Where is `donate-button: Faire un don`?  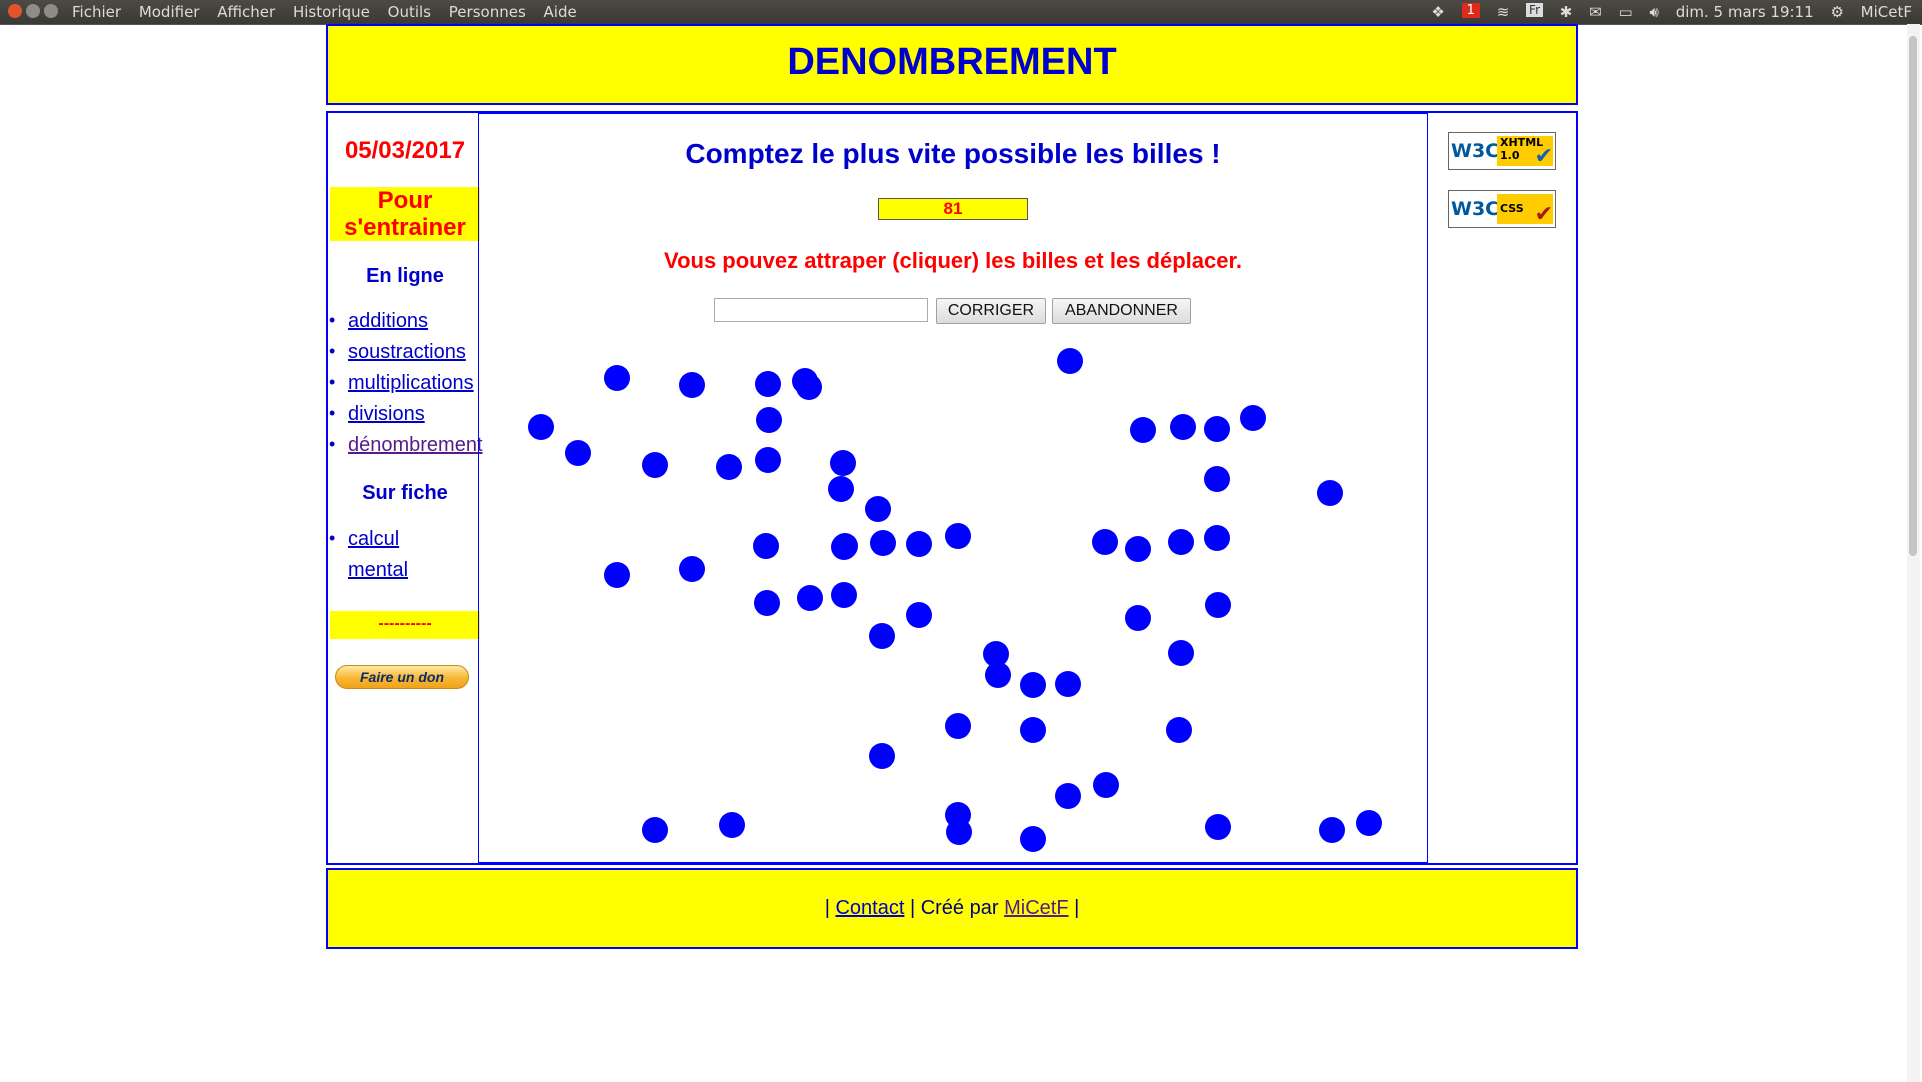 donate-button: Faire un don is located at coordinates (402, 677).